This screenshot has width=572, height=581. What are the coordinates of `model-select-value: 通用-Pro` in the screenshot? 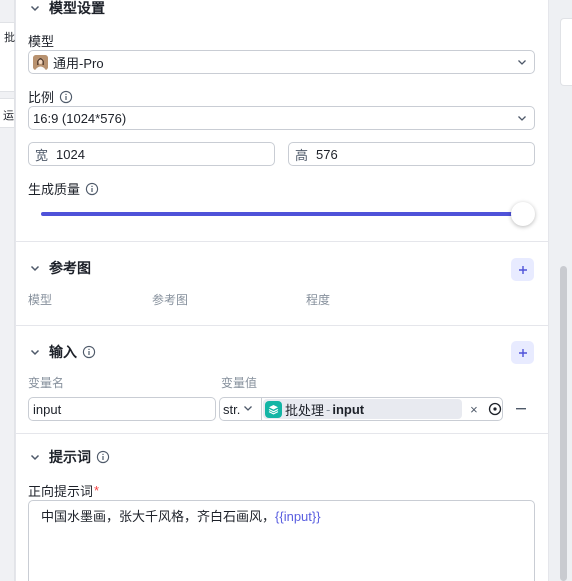 It's located at (78, 63).